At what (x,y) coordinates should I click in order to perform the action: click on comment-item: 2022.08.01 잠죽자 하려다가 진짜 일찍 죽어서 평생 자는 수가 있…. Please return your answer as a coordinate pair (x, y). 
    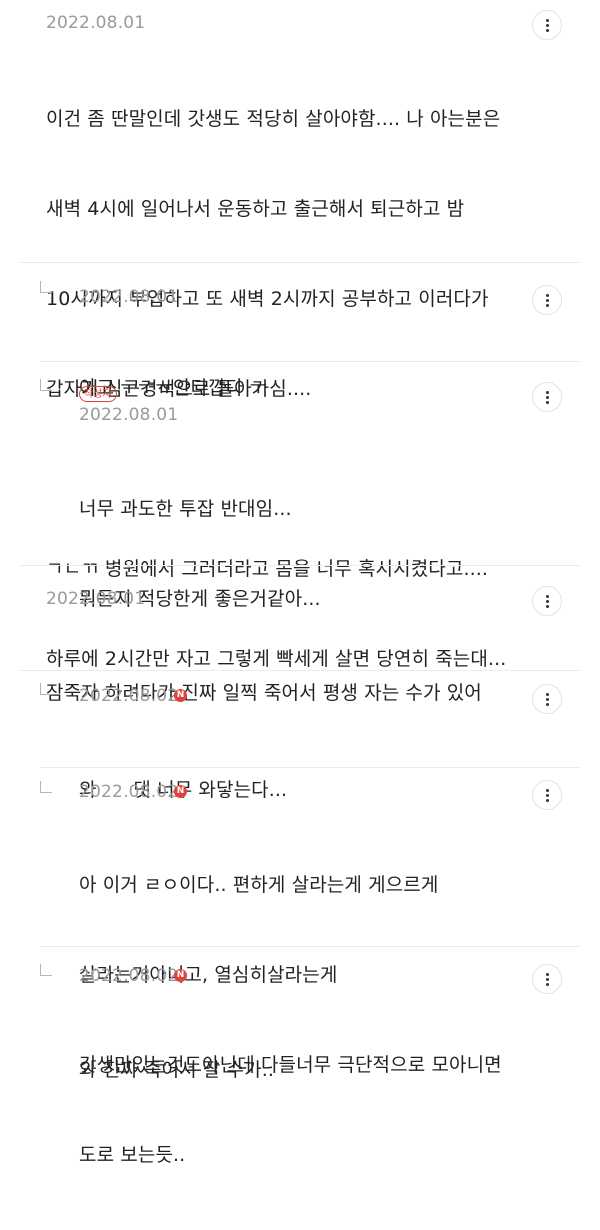
    Looking at the image, I should click on (300, 635).